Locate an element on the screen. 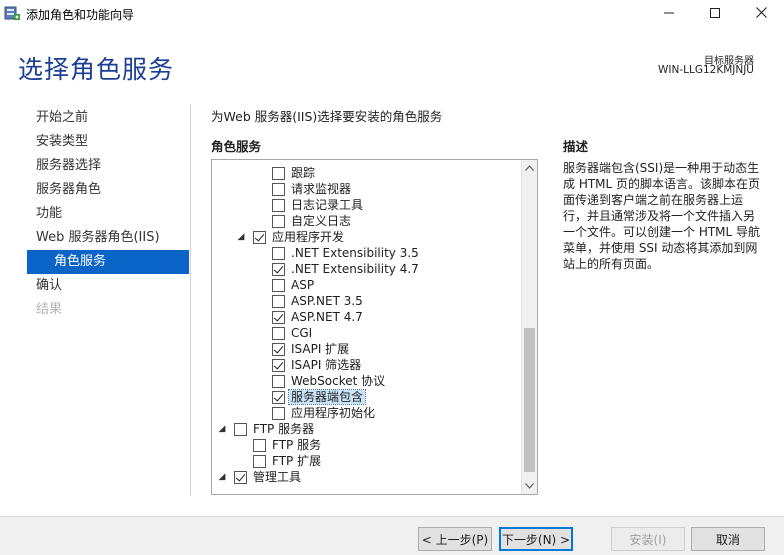 The width and height of the screenshot is (784, 555). previous-button: < 上一步(P) is located at coordinates (455, 539).